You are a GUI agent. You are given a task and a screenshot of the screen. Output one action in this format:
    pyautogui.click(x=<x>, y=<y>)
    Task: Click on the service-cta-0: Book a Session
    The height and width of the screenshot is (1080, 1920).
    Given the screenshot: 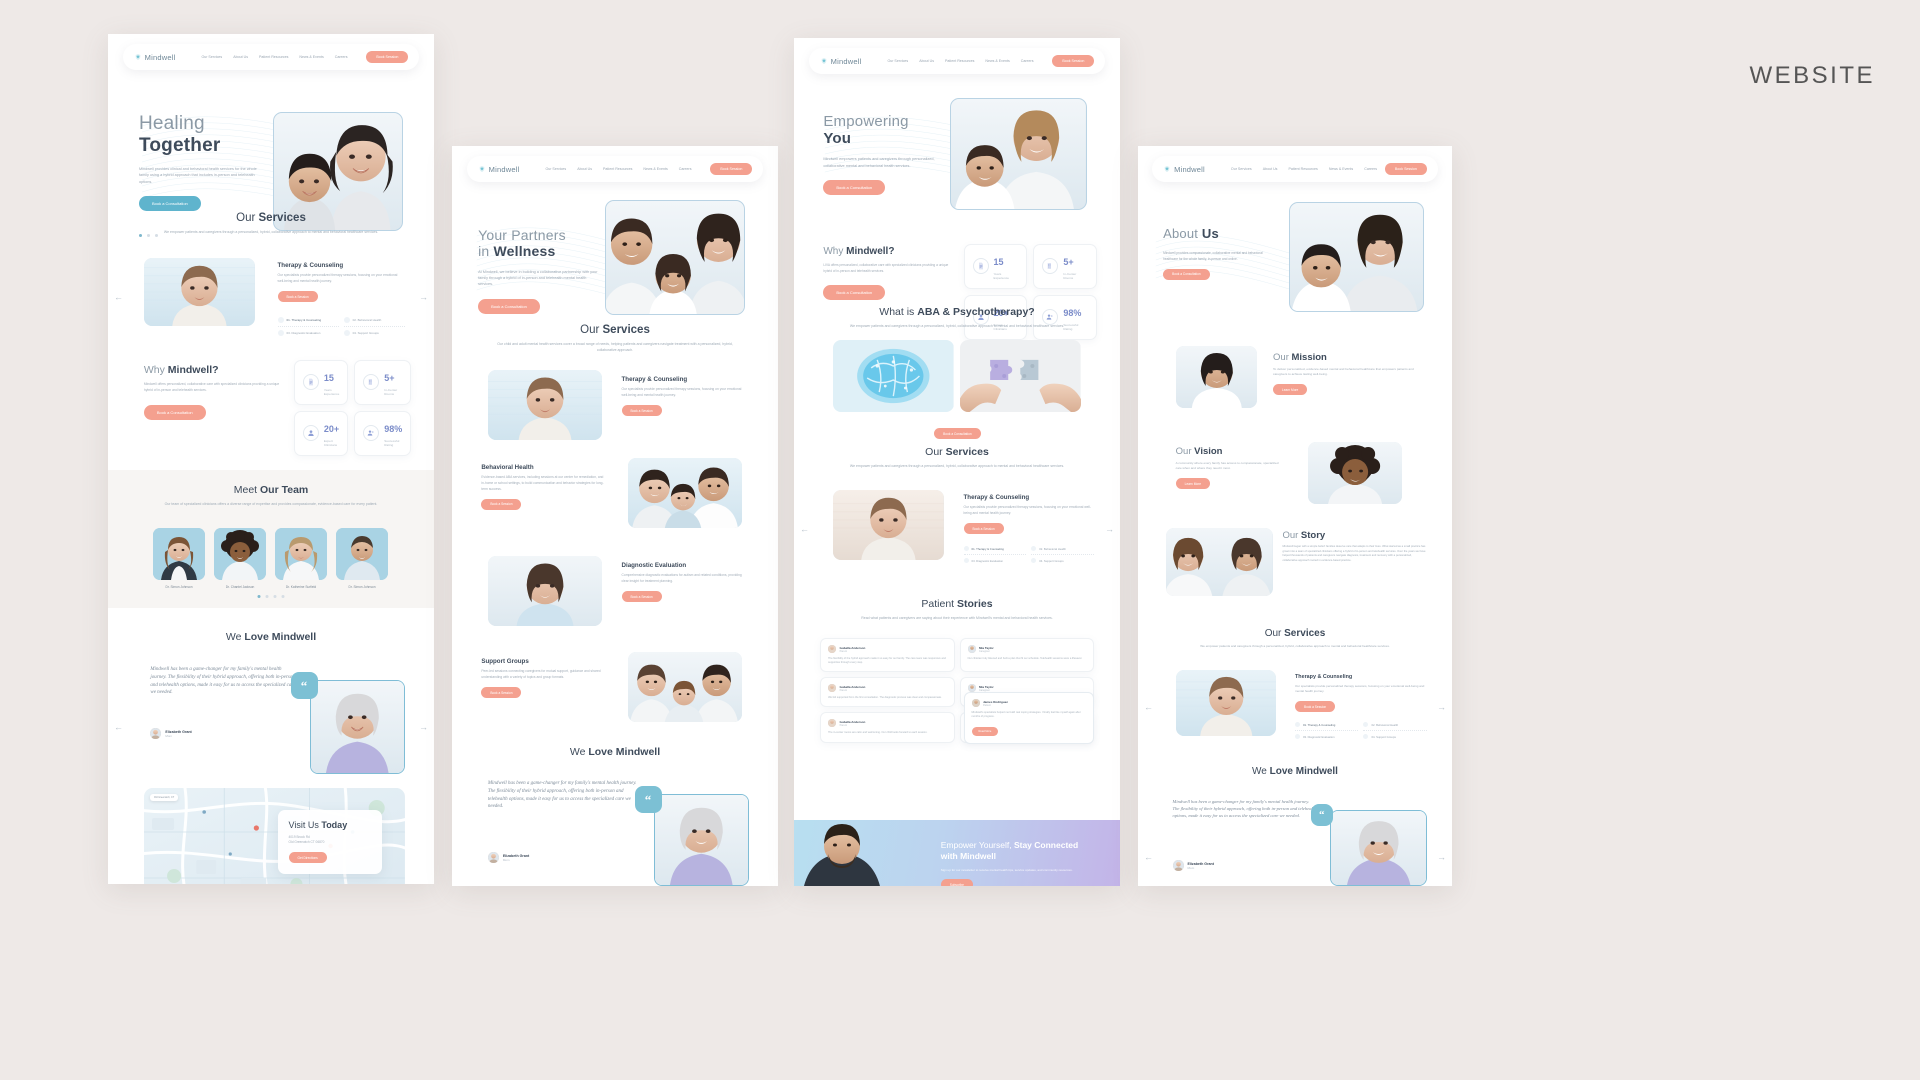 What is the action you would take?
    pyautogui.click(x=641, y=411)
    